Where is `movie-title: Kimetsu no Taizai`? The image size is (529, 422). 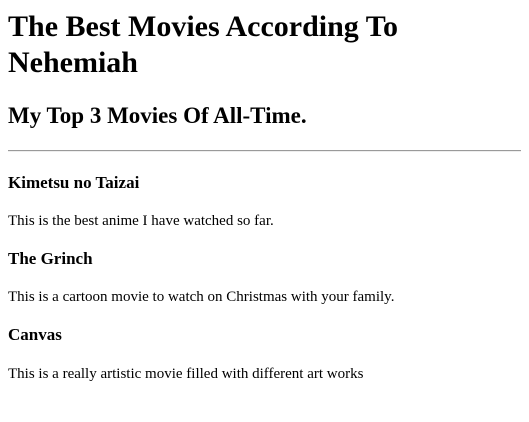 movie-title: Kimetsu no Taizai is located at coordinates (74, 182).